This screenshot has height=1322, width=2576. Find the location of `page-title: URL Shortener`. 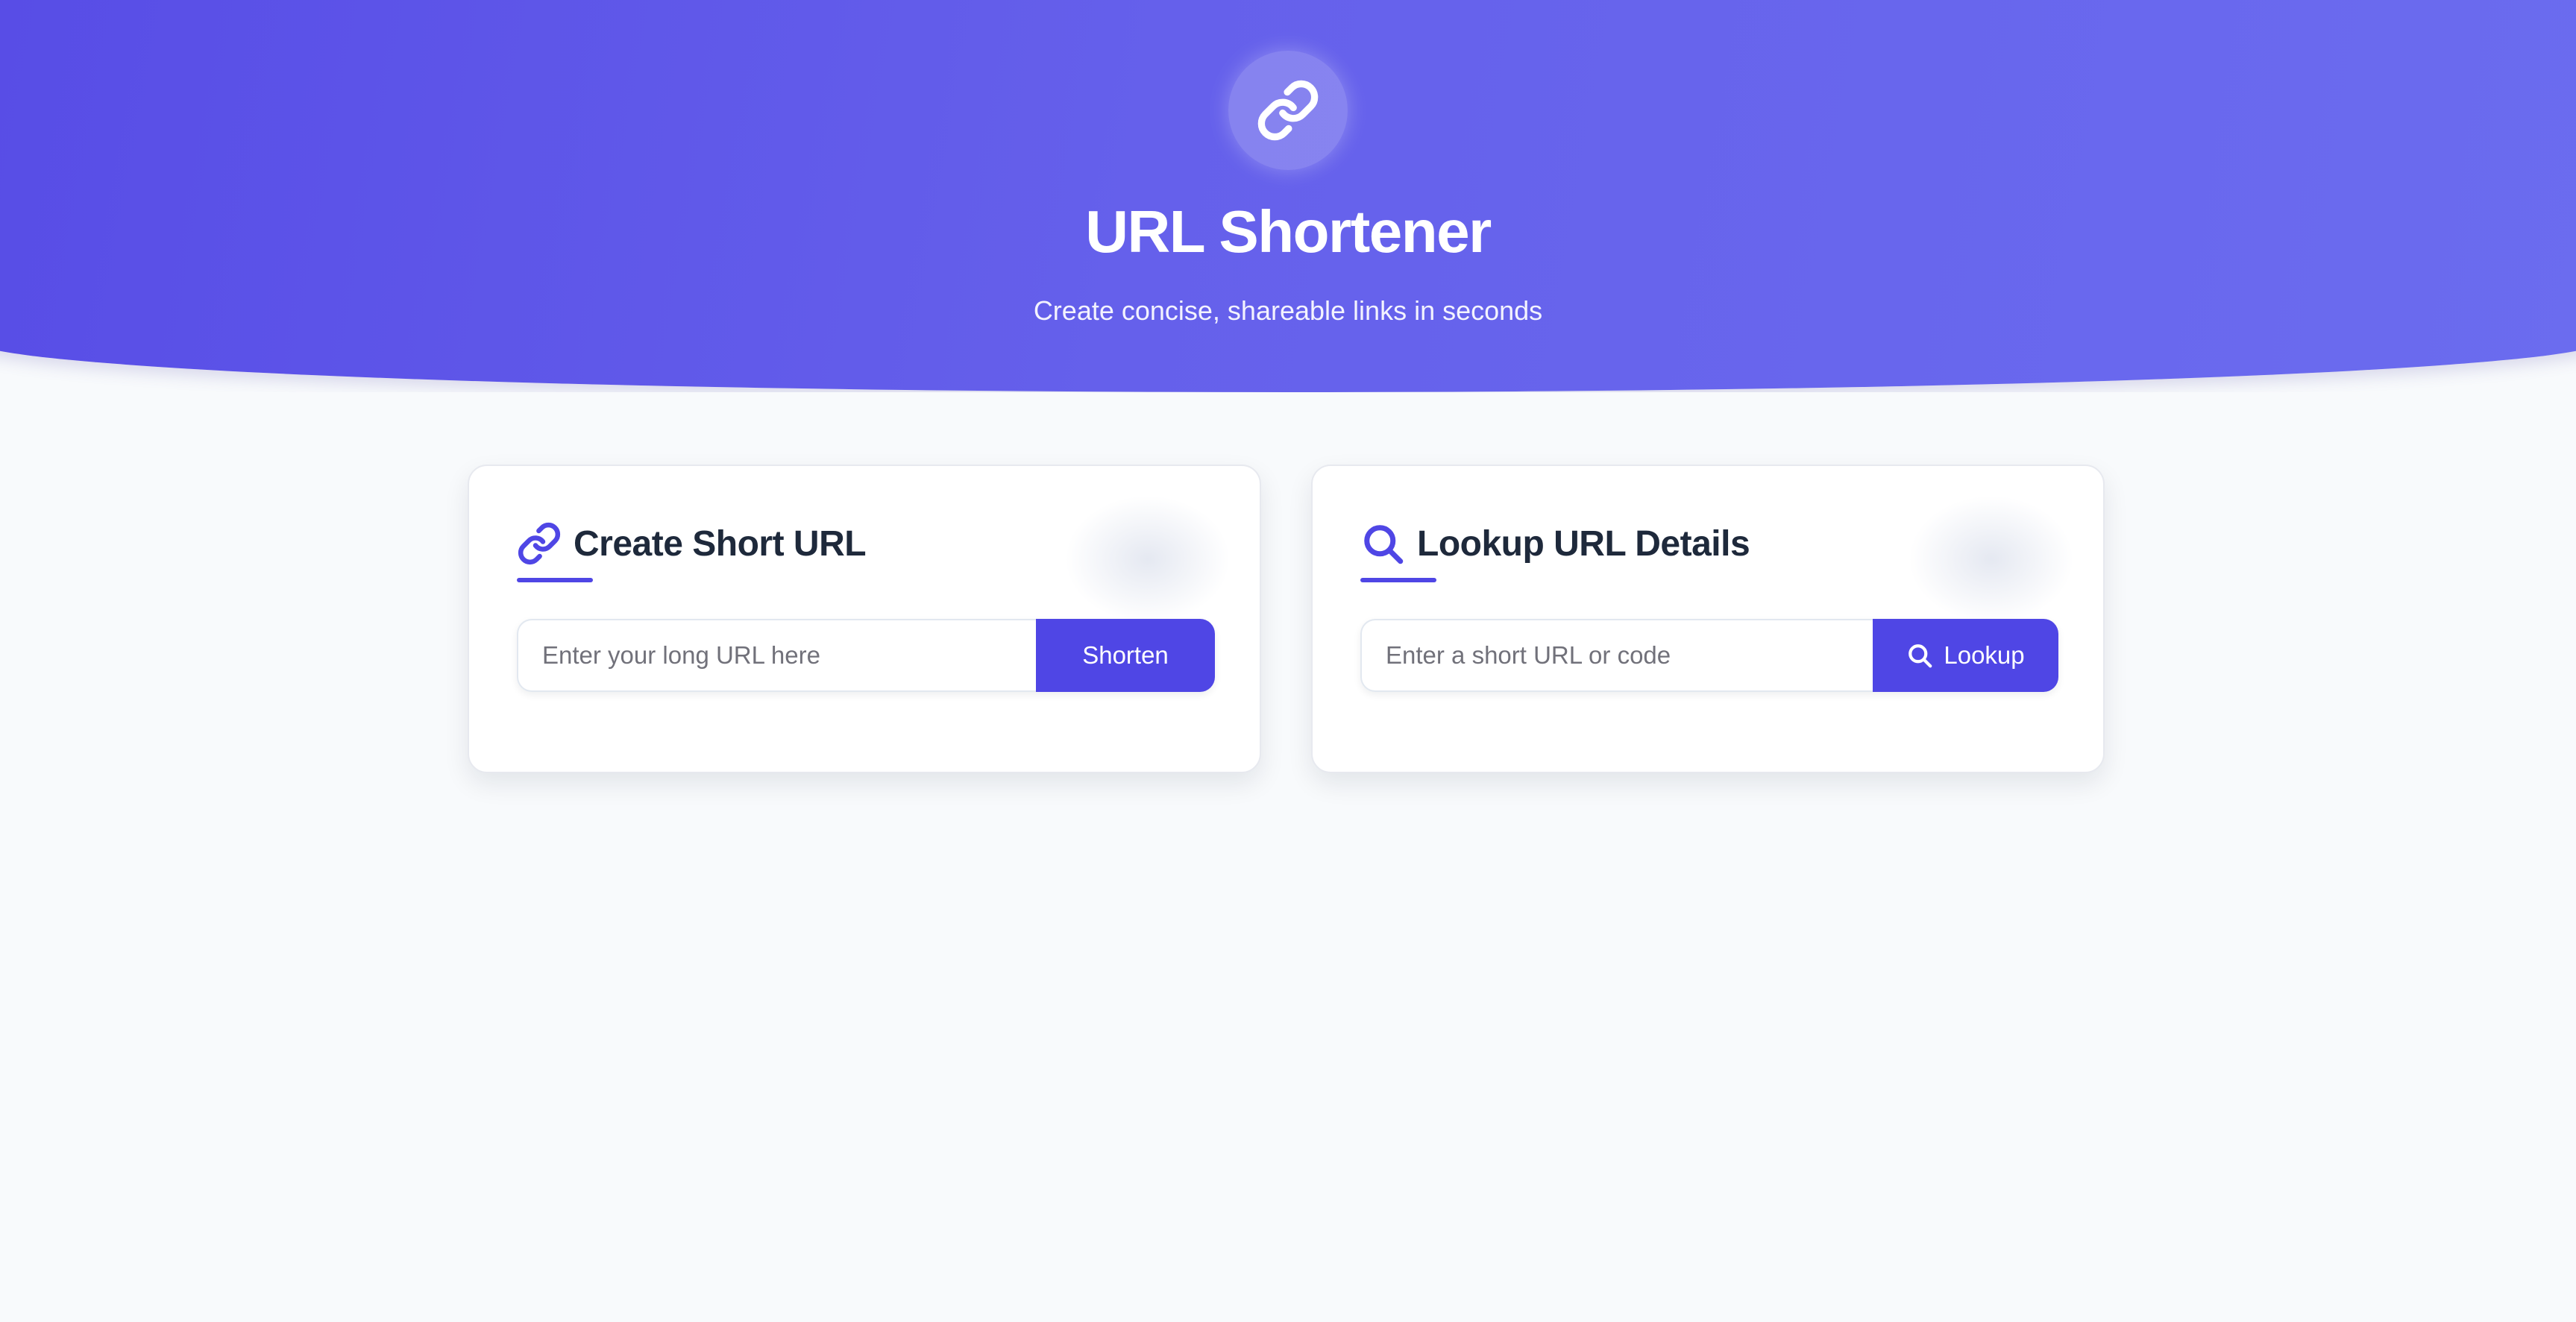

page-title: URL Shortener is located at coordinates (1289, 231).